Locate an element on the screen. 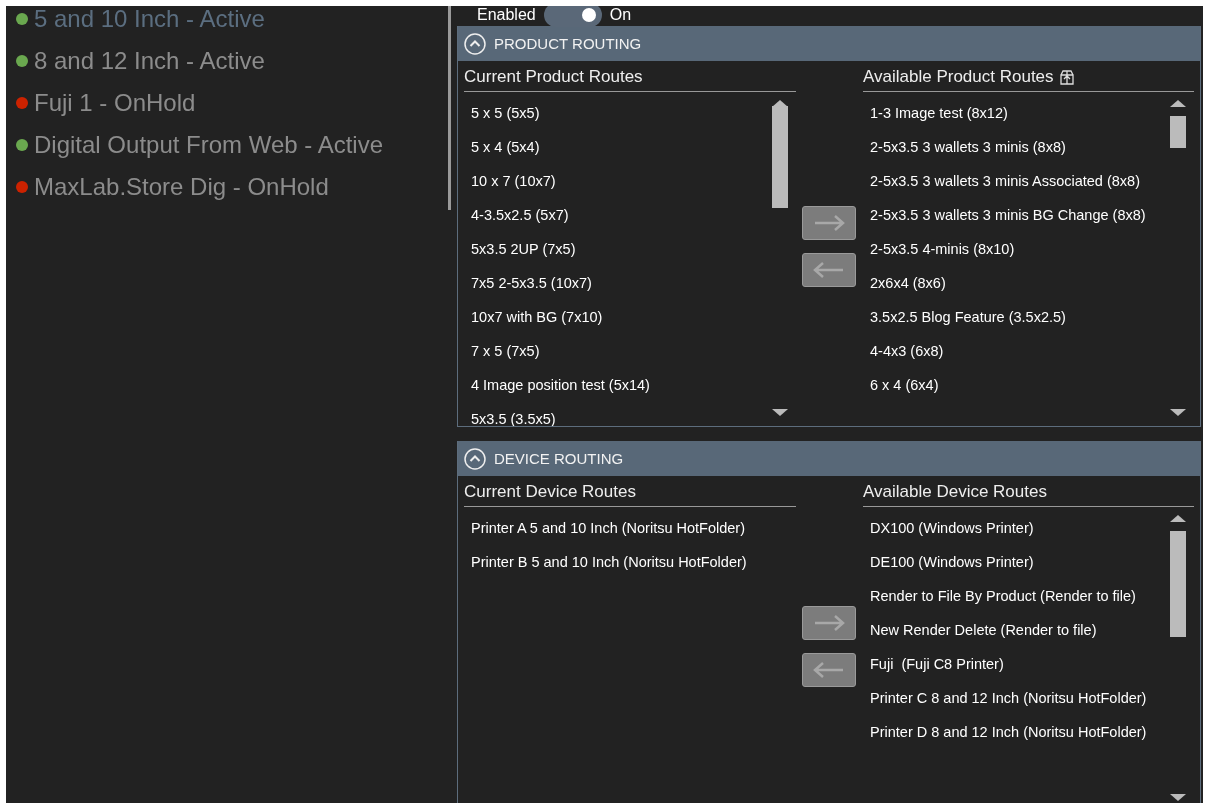  toggle-label: Enabled is located at coordinates (506, 15).